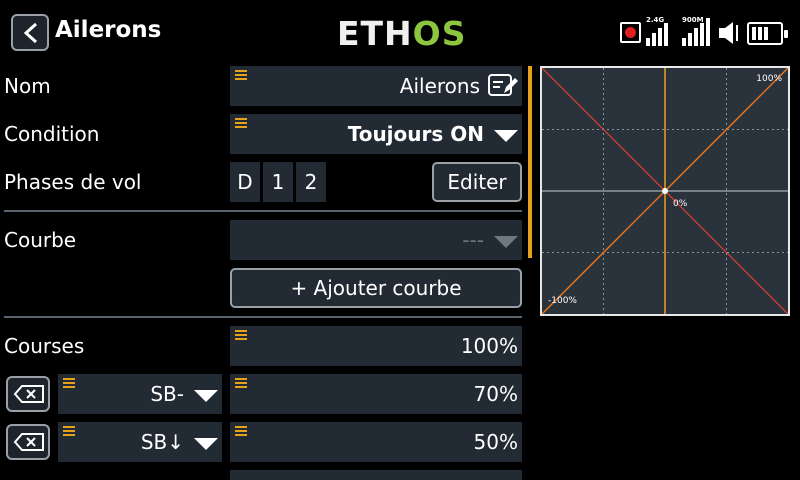 The height and width of the screenshot is (480, 800). I want to click on header-bar: Ailerons ETHOS 2.4G 900M, so click(400, 32).